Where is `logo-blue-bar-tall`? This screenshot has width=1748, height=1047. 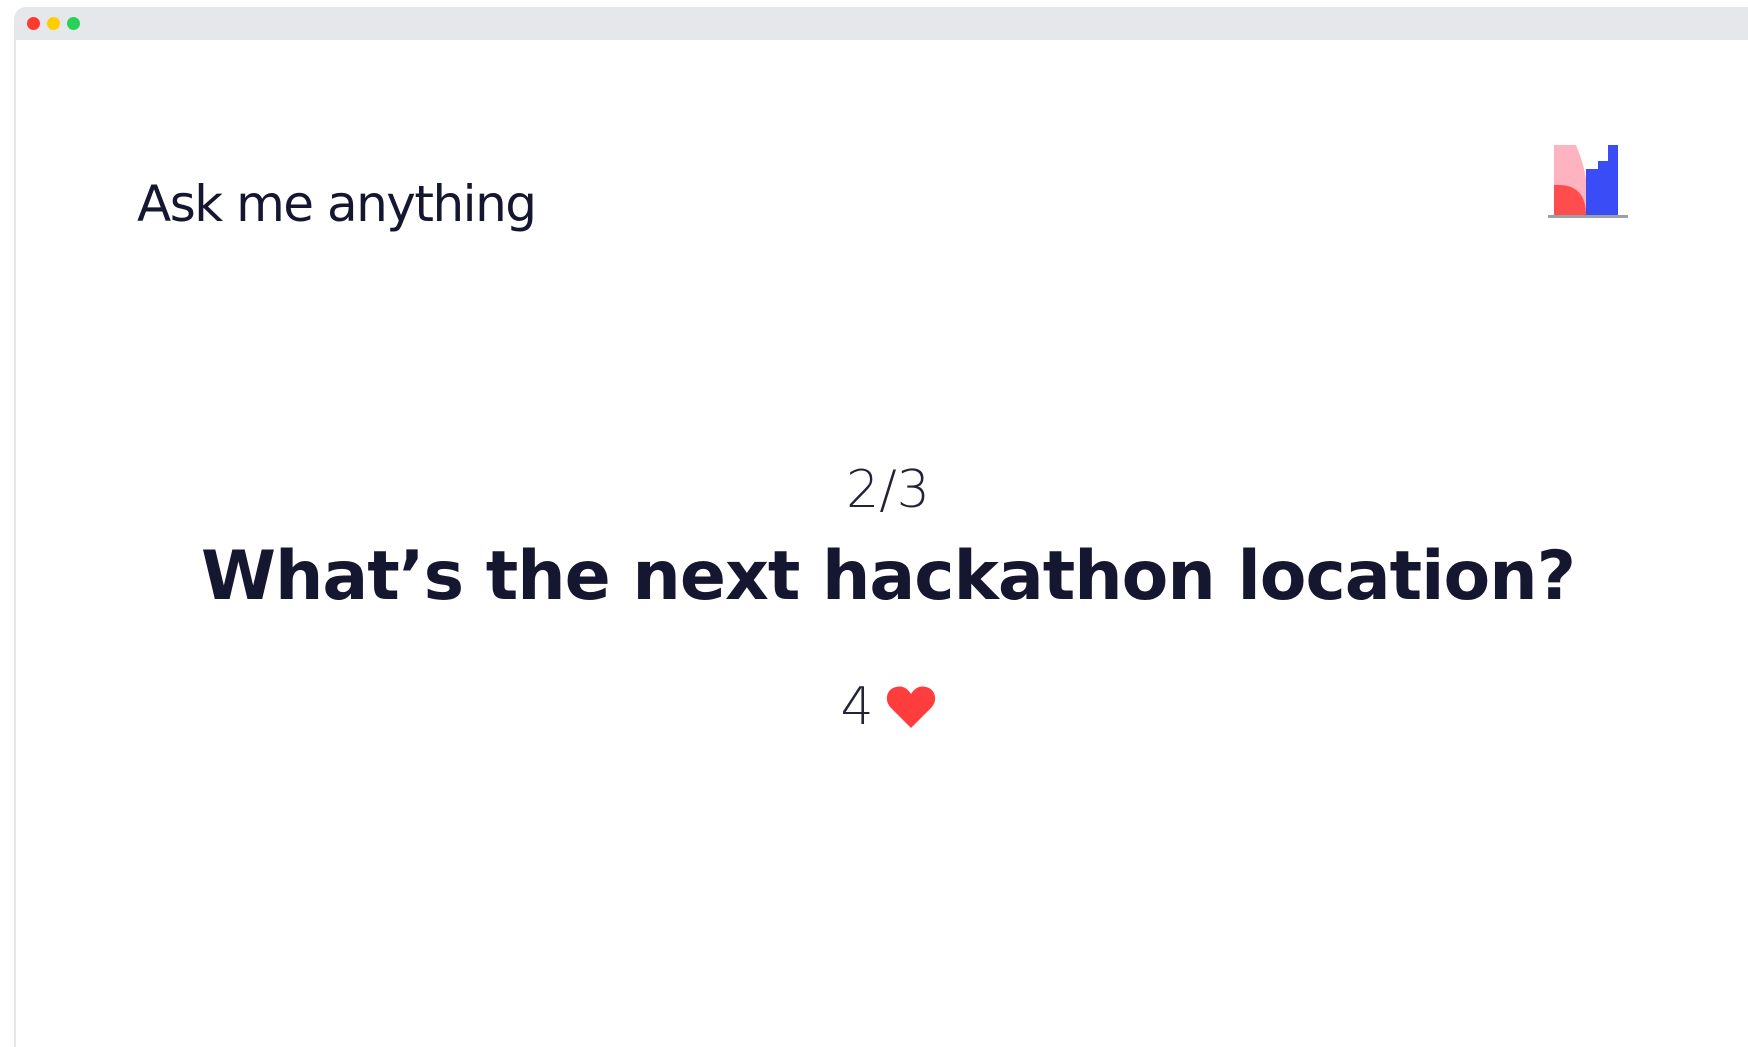 logo-blue-bar-tall is located at coordinates (1613, 180).